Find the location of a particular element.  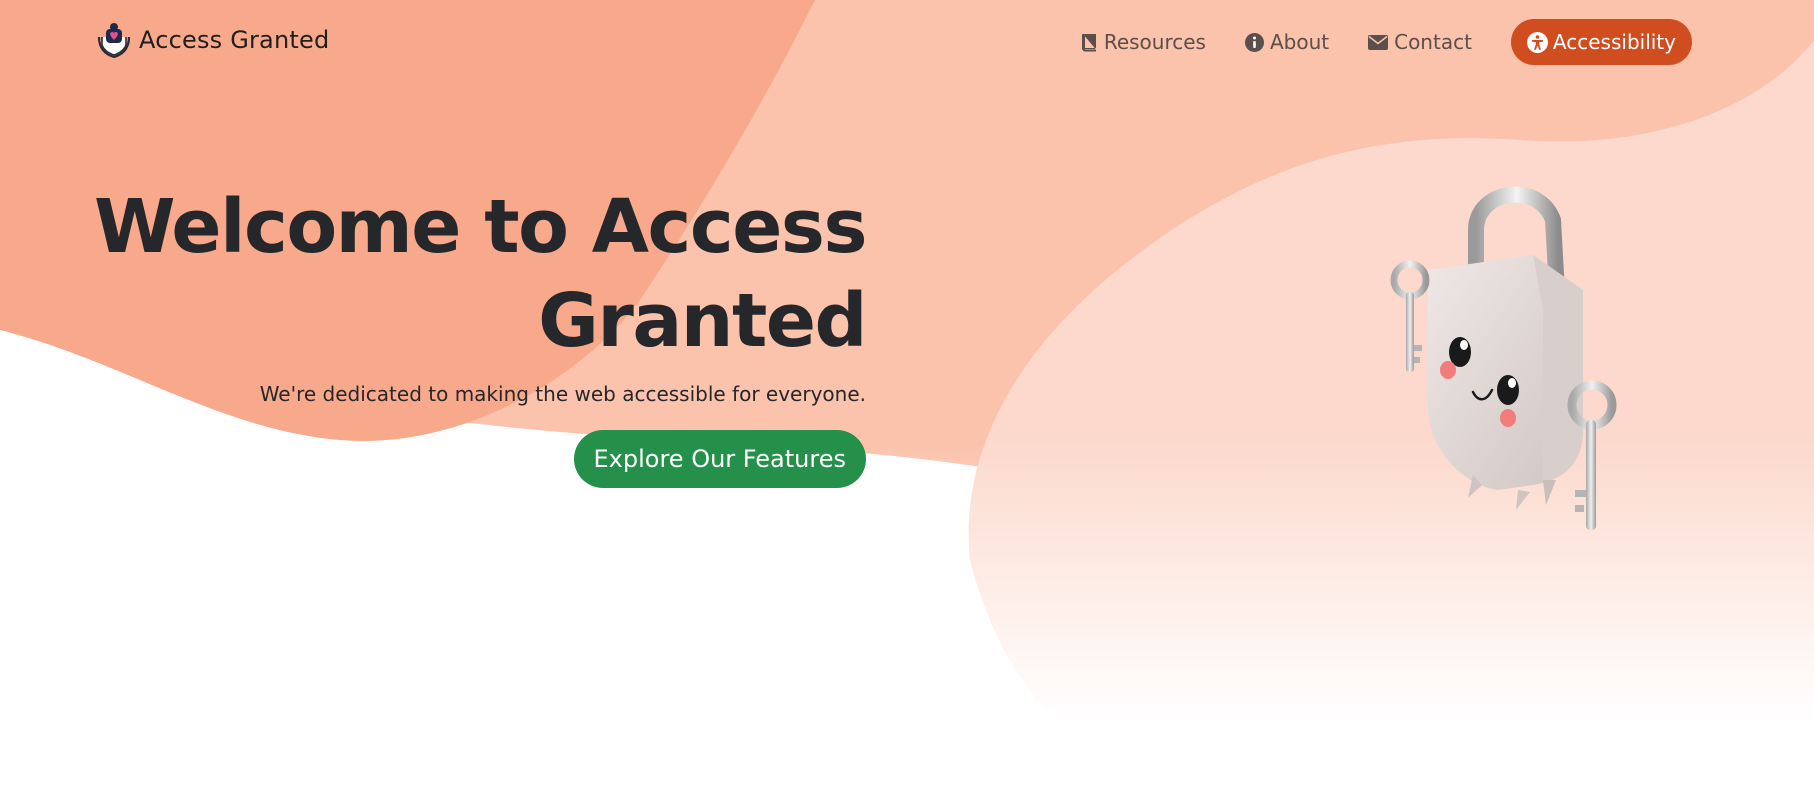

accessibility-button-label: Accessibility is located at coordinates (1614, 42).